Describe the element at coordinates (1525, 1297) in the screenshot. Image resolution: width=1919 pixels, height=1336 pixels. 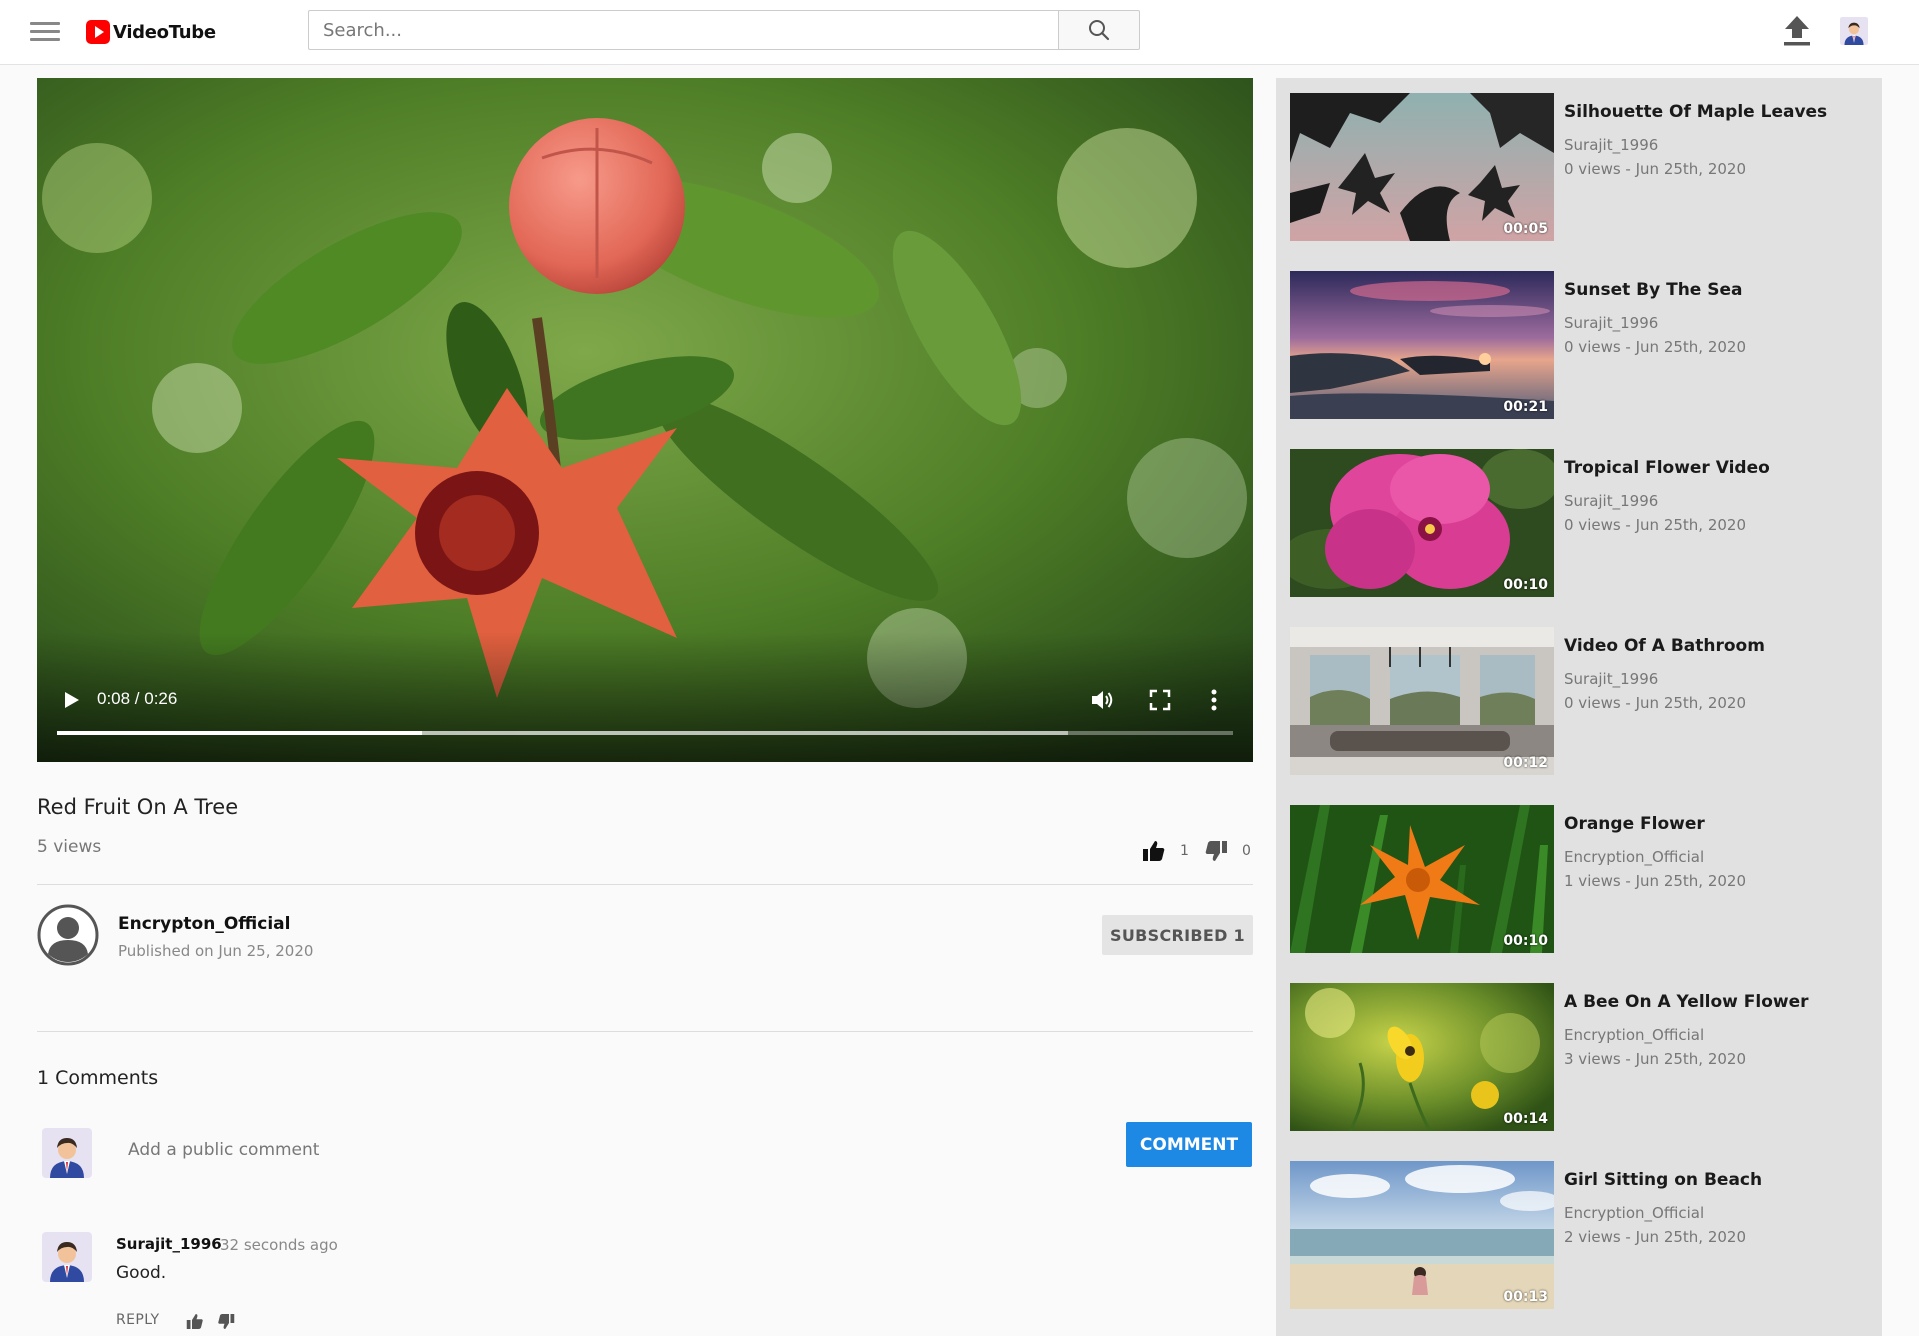
I see `video-duration: 00:13` at that location.